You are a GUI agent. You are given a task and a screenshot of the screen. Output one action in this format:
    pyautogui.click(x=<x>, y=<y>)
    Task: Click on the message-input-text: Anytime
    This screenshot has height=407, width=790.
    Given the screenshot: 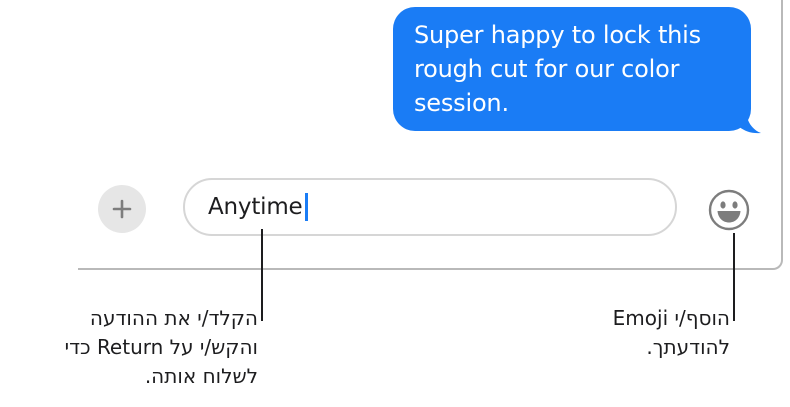 What is the action you would take?
    pyautogui.click(x=255, y=207)
    